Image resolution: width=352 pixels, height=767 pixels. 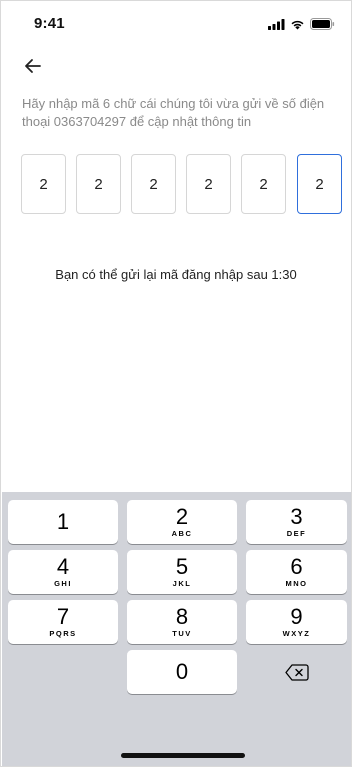 I want to click on key-4-letters: GHI, so click(x=63, y=583).